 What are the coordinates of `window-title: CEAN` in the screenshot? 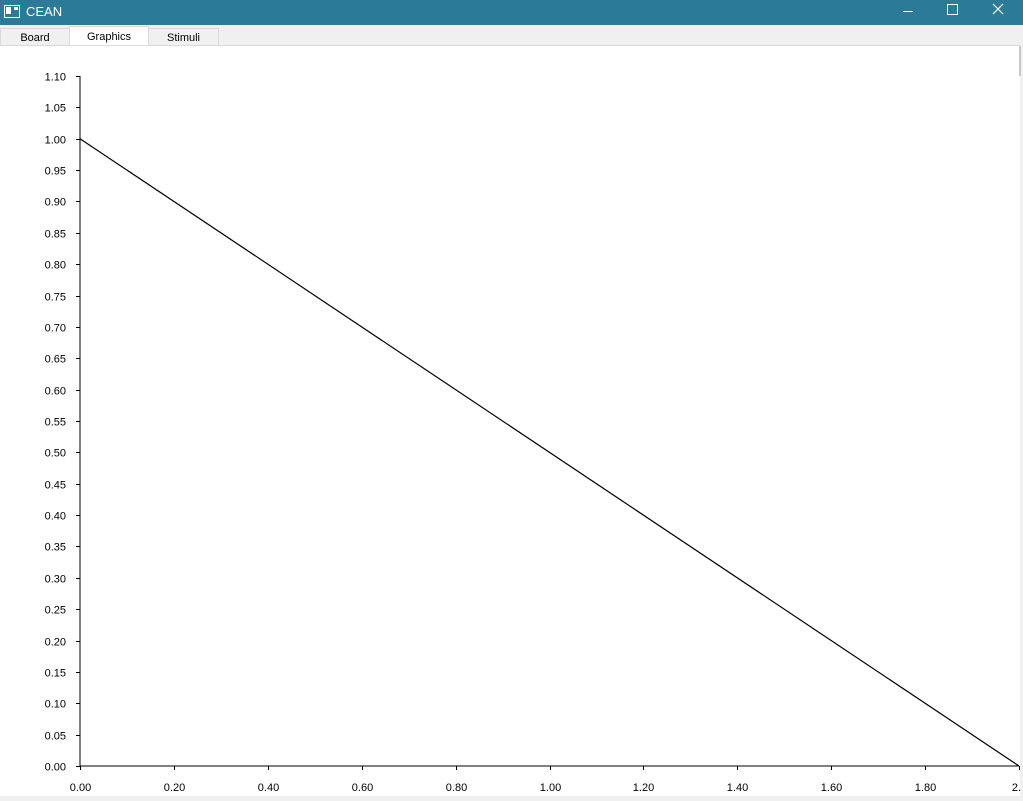 It's located at (44, 11).